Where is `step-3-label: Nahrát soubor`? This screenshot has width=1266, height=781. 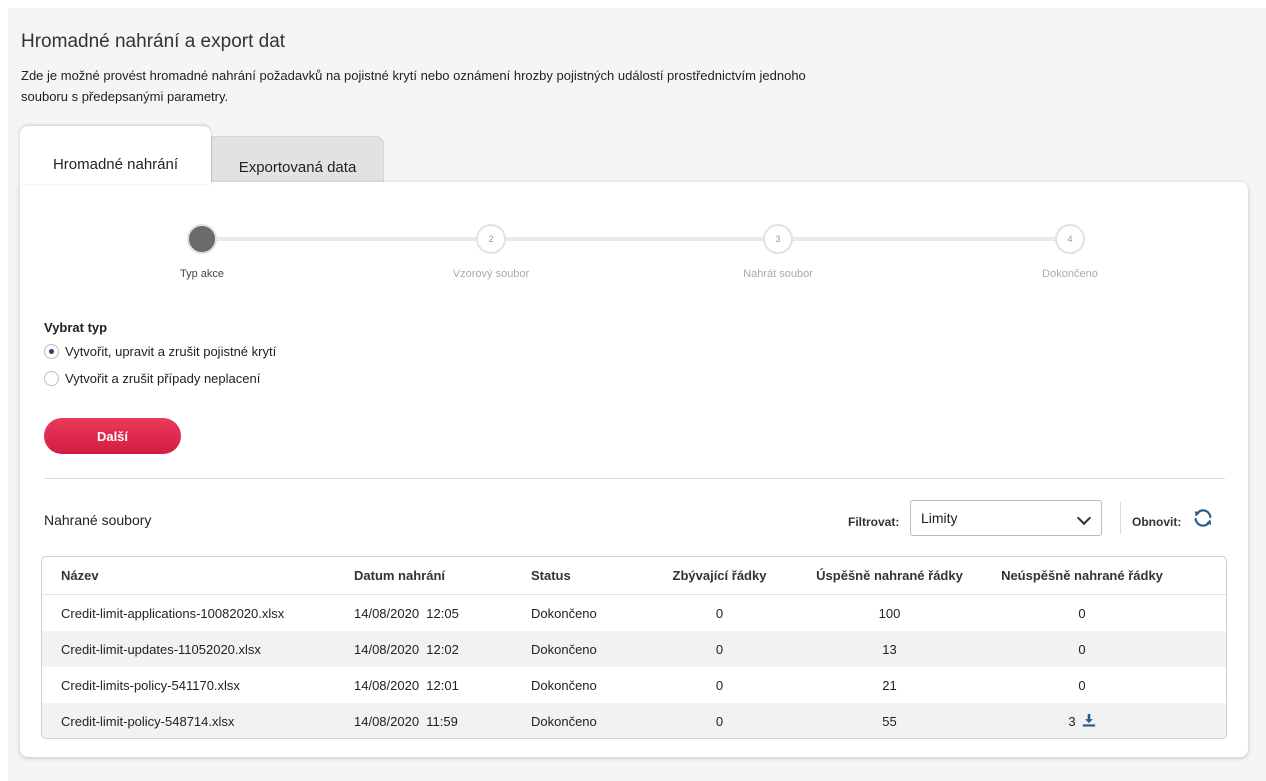
step-3-label: Nahrát soubor is located at coordinates (778, 274).